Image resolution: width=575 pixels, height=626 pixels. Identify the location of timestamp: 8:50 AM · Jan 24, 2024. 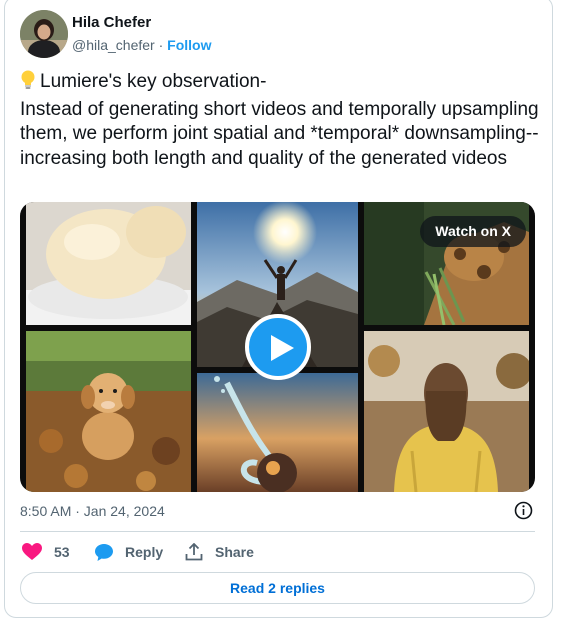
(92, 511).